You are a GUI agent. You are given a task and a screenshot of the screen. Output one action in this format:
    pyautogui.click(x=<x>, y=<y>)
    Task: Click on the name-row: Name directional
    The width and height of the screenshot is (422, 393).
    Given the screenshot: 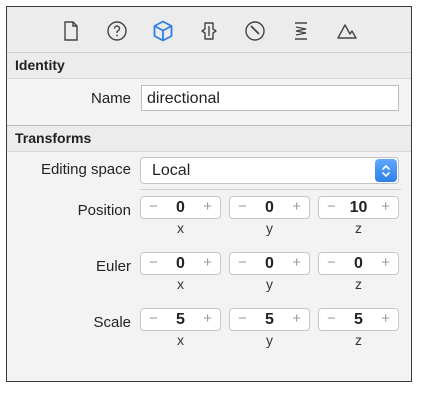 What is the action you would take?
    pyautogui.click(x=209, y=99)
    